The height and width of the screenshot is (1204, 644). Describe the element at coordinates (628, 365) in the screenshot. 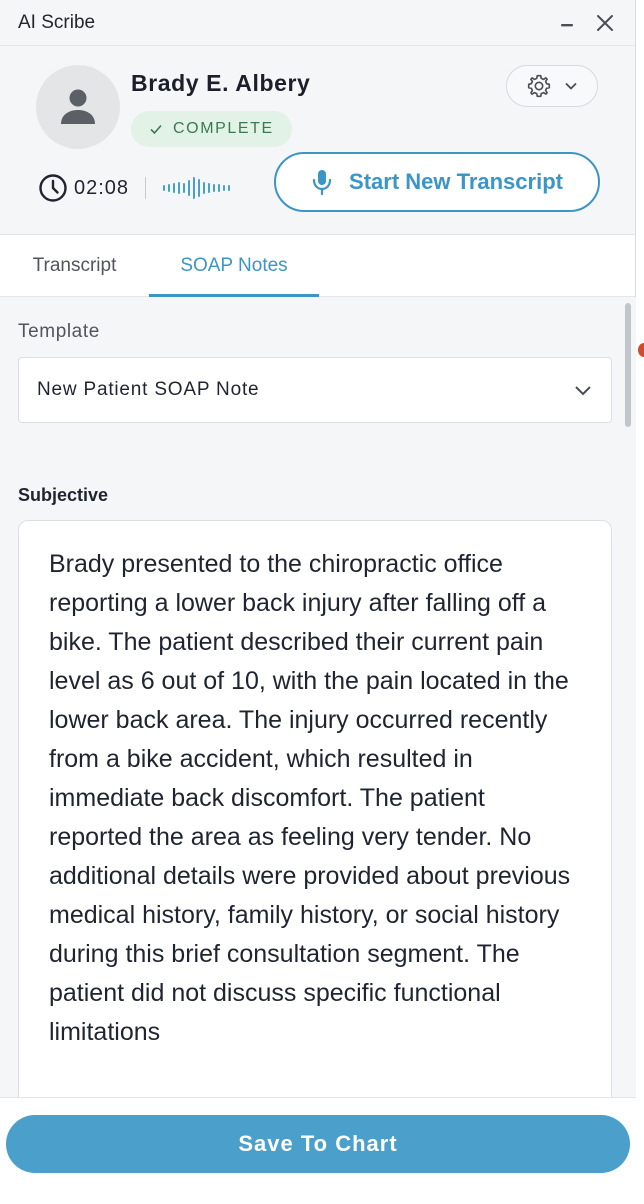

I see `scrollbar-thumb` at that location.